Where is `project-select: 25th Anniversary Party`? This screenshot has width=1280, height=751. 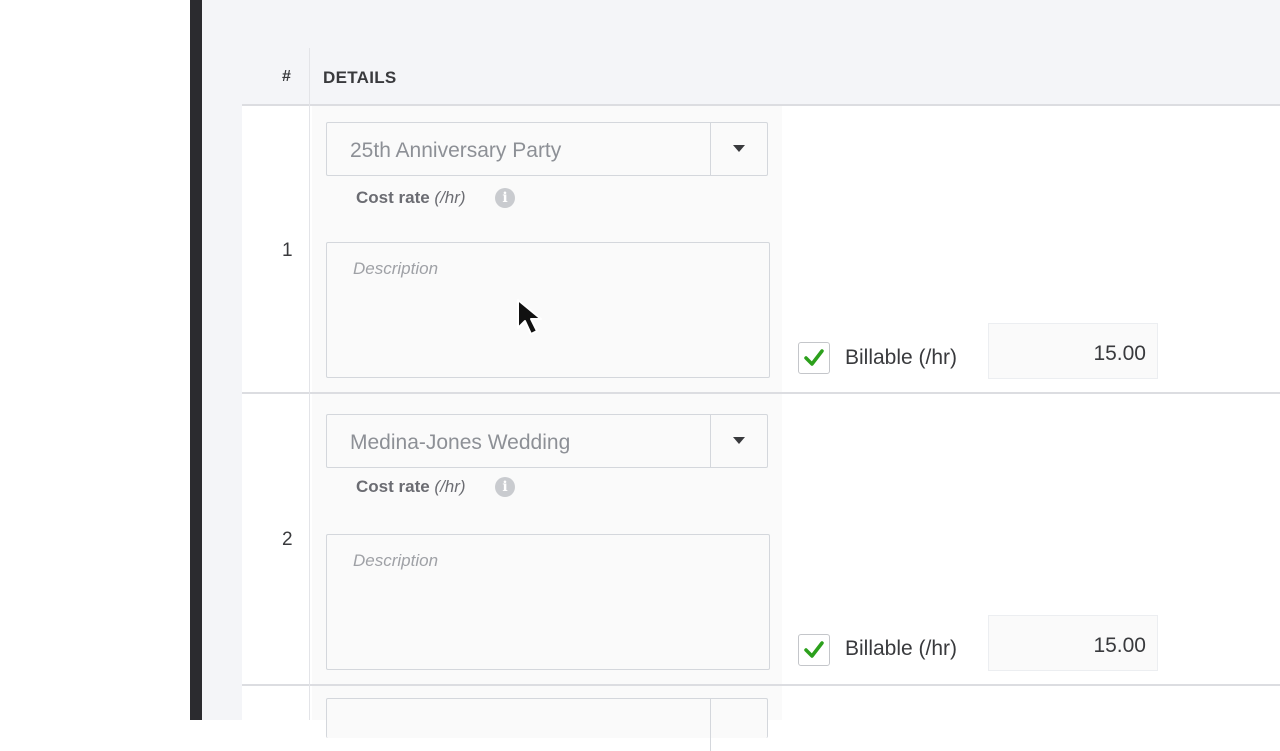
project-select: 25th Anniversary Party is located at coordinates (547, 149).